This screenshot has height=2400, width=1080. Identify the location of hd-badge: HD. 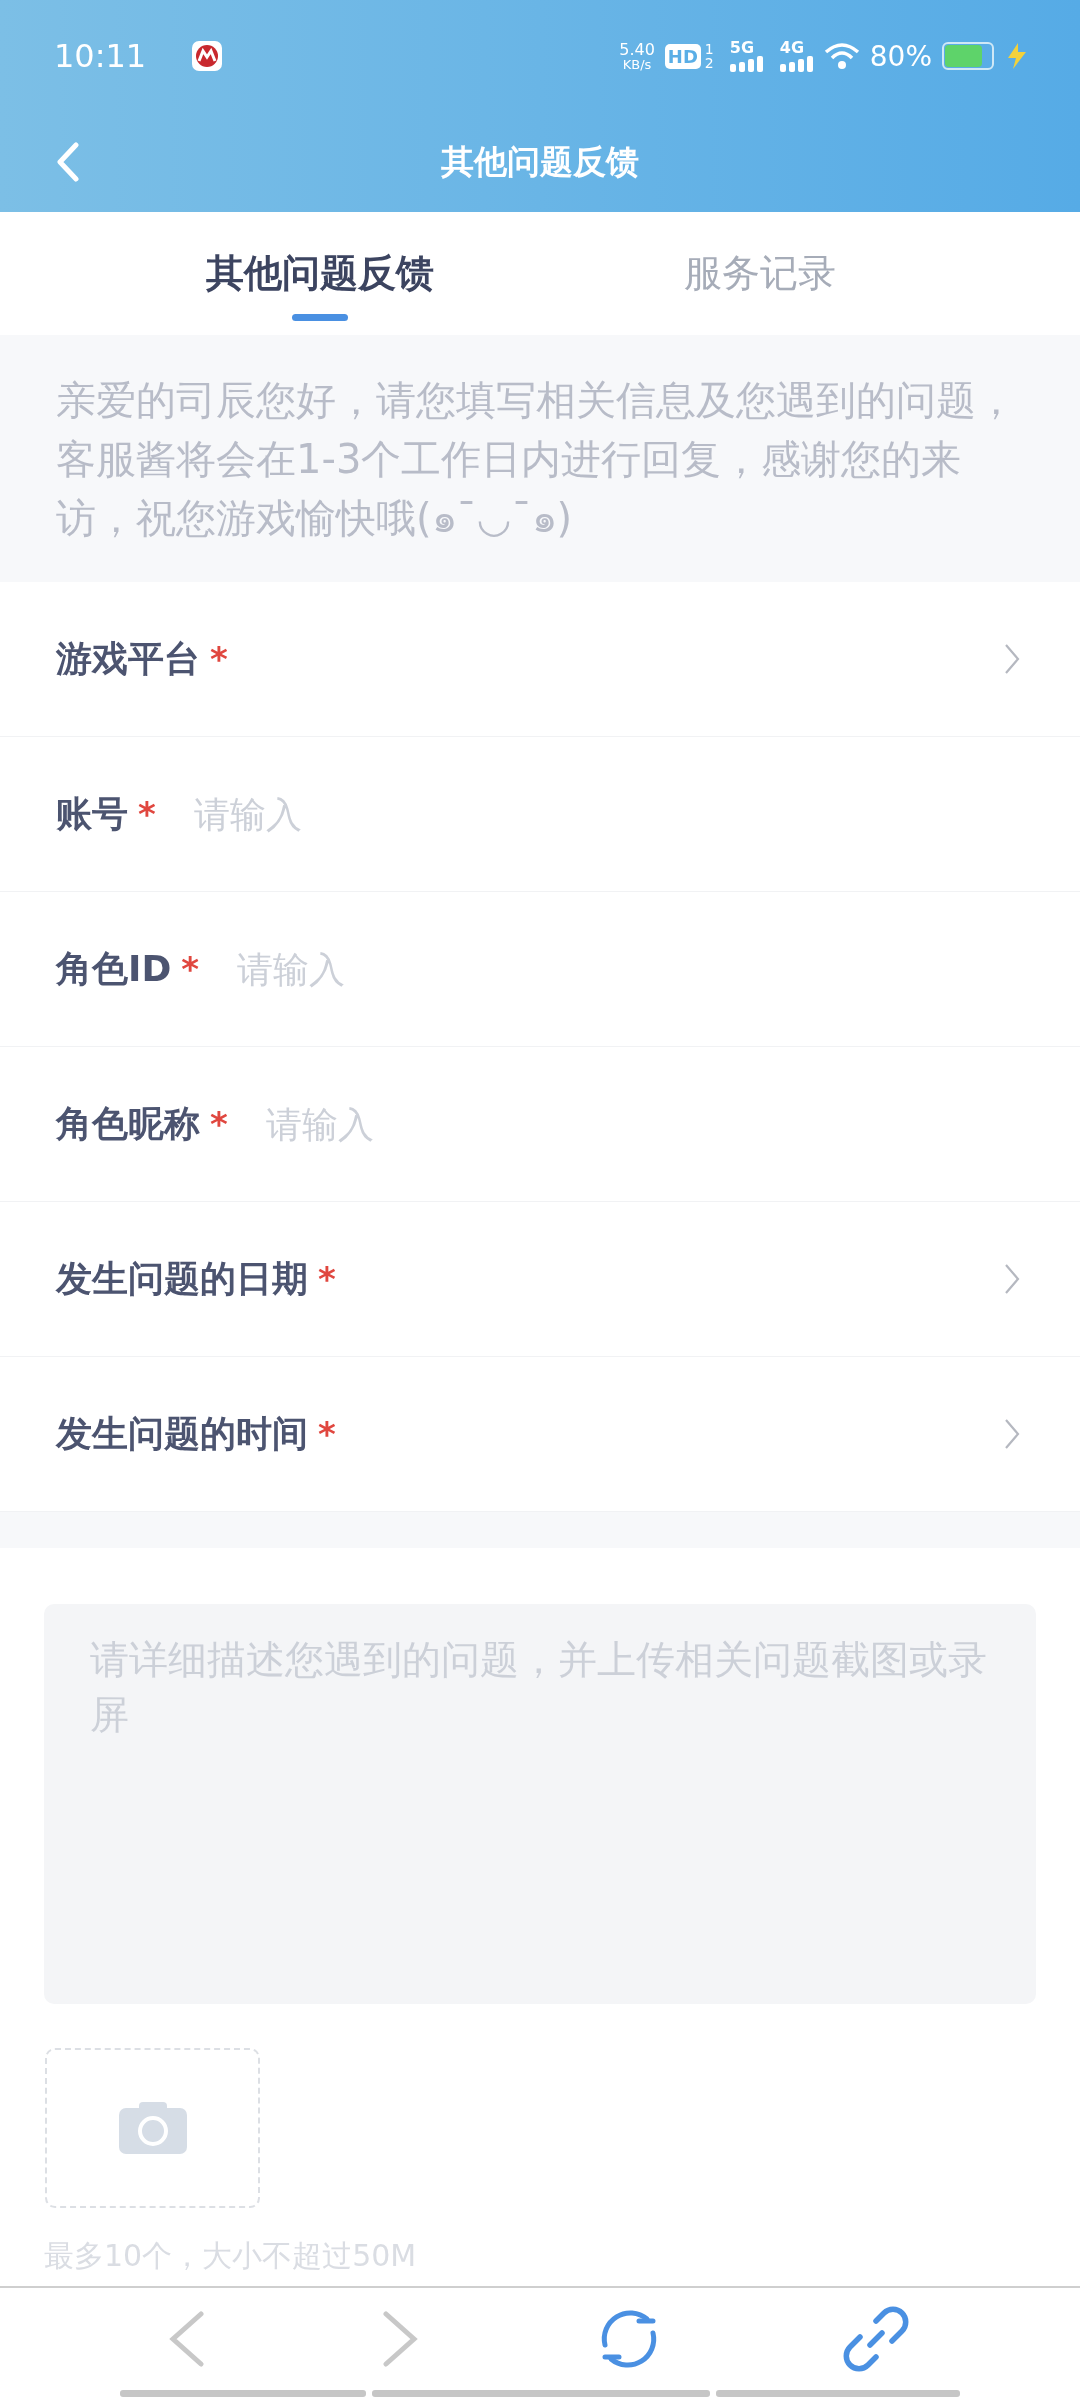
(682, 56).